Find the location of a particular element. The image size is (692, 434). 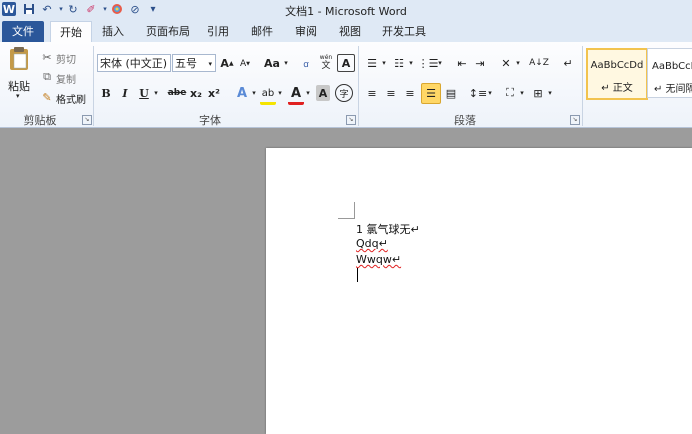

tab-view: 视图 is located at coordinates (350, 31).